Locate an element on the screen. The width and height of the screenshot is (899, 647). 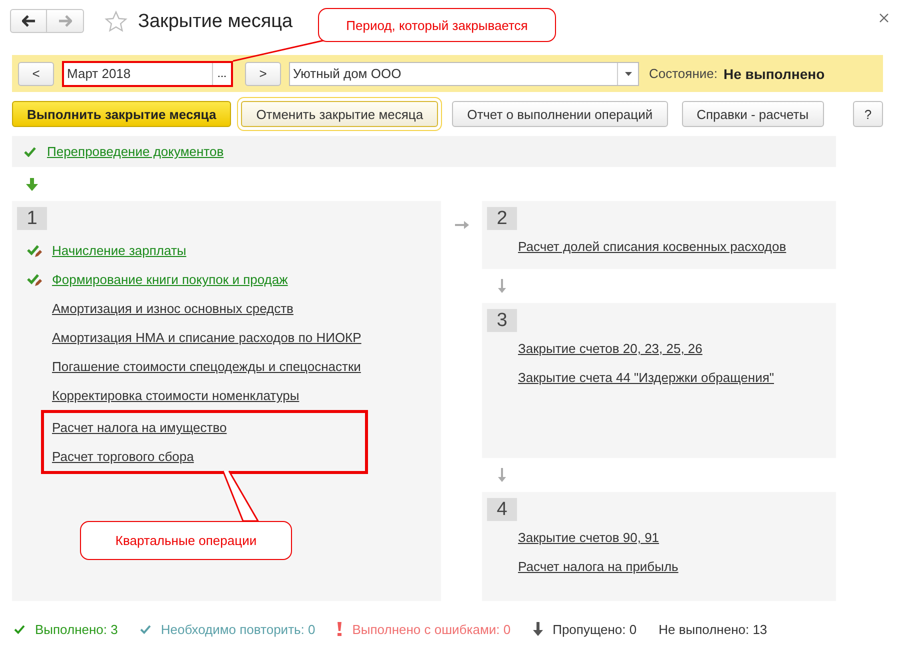
right-arrow-icon is located at coordinates (461, 225).